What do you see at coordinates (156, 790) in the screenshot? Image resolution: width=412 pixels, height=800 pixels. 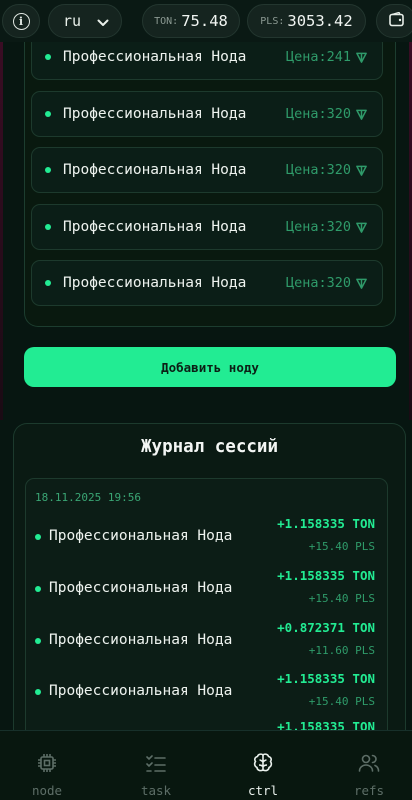 I see `nav-label: task` at bounding box center [156, 790].